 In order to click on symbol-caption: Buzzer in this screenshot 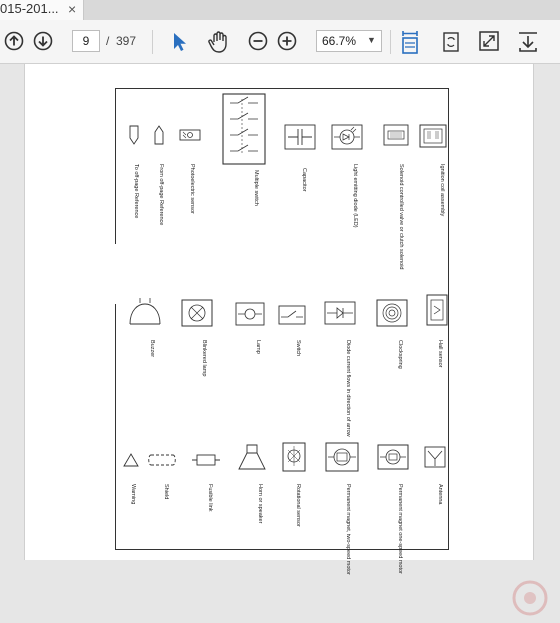, I will do `click(152, 349)`.